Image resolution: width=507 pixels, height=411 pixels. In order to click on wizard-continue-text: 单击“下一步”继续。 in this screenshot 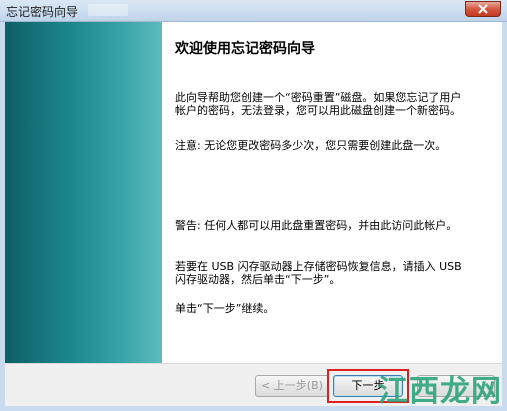, I will do `click(225, 308)`.